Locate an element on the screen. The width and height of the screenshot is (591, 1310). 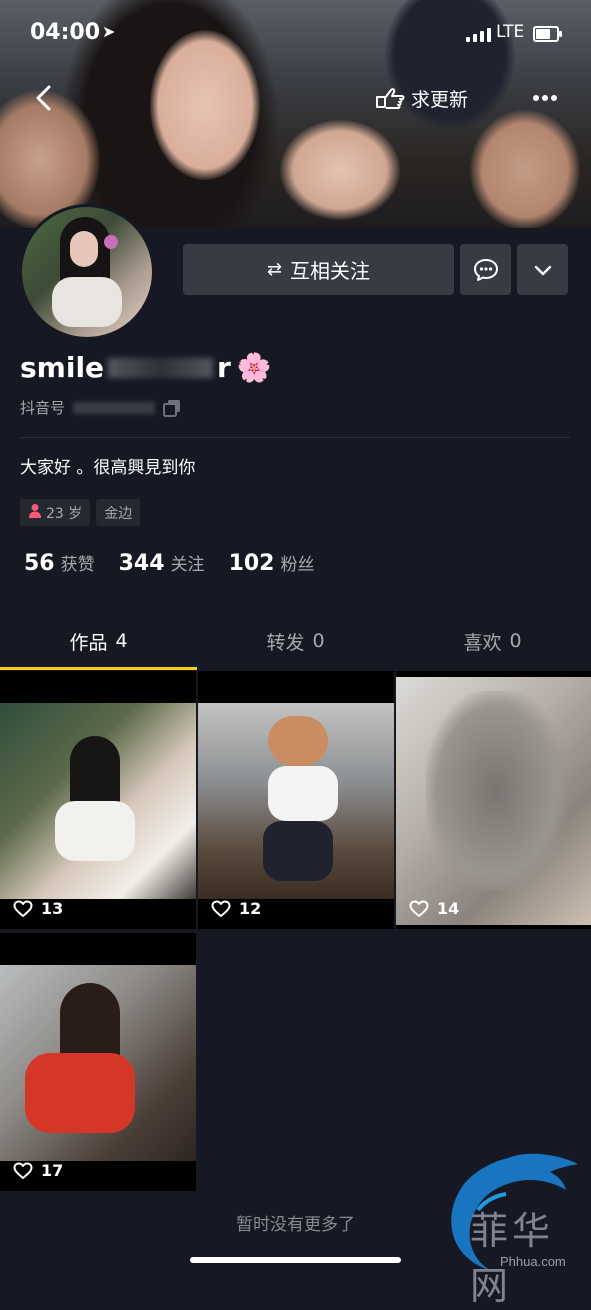
tab-likes-label: 喜欢 is located at coordinates (482, 642).